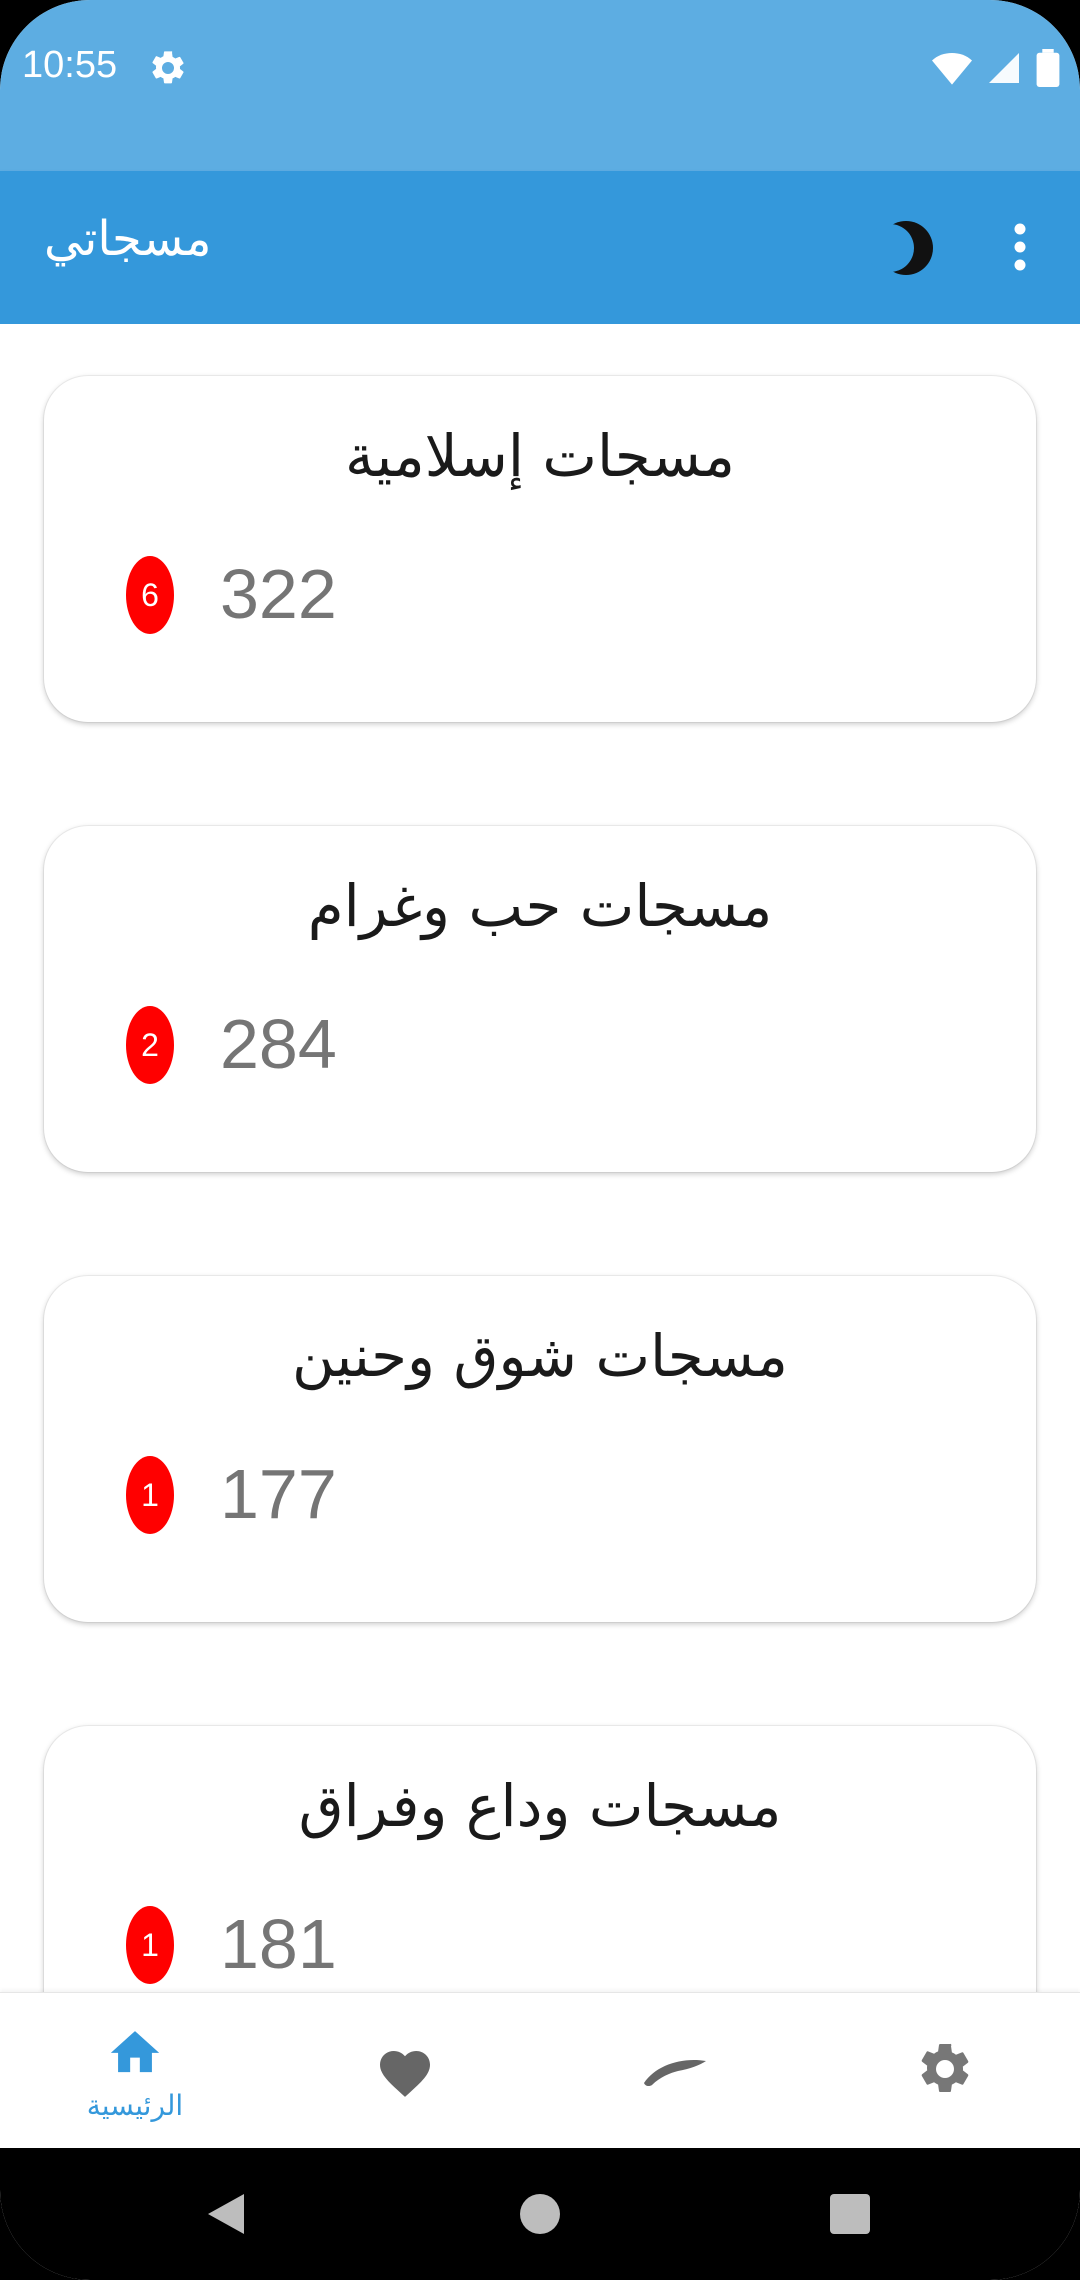 This screenshot has width=1080, height=2280. What do you see at coordinates (1048, 68) in the screenshot?
I see `battery-icon` at bounding box center [1048, 68].